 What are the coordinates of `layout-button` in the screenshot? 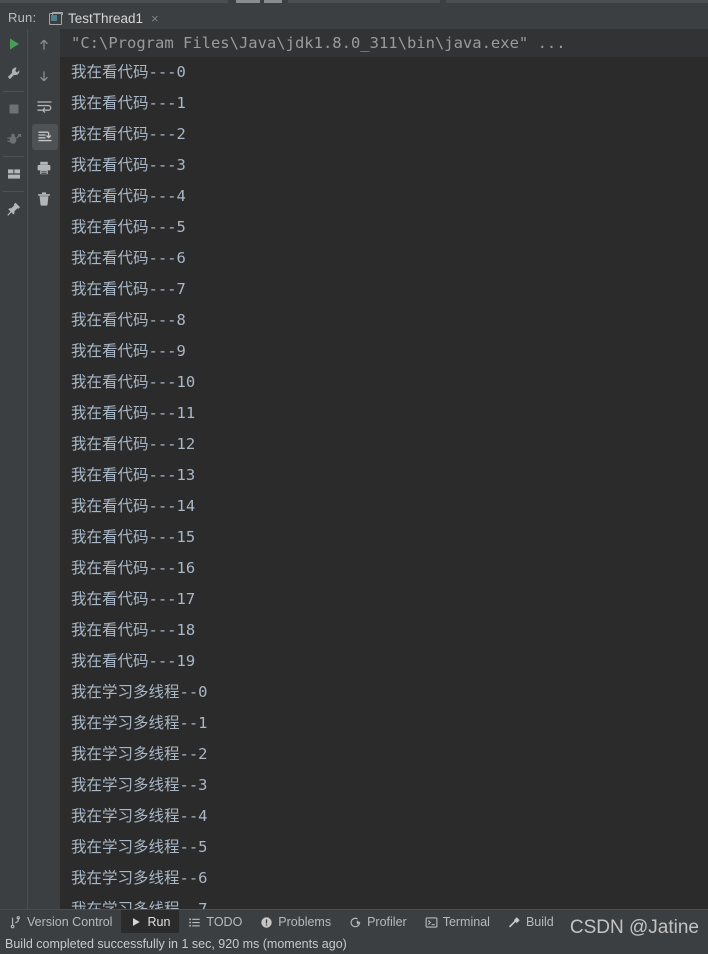 It's located at (13, 174).